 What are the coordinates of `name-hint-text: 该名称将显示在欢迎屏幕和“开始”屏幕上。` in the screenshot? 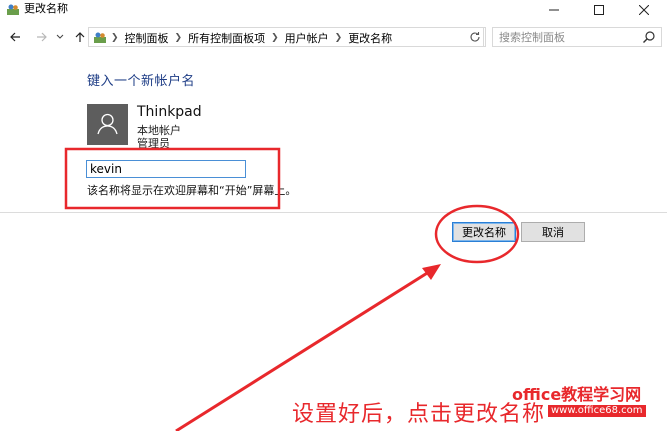 It's located at (192, 190).